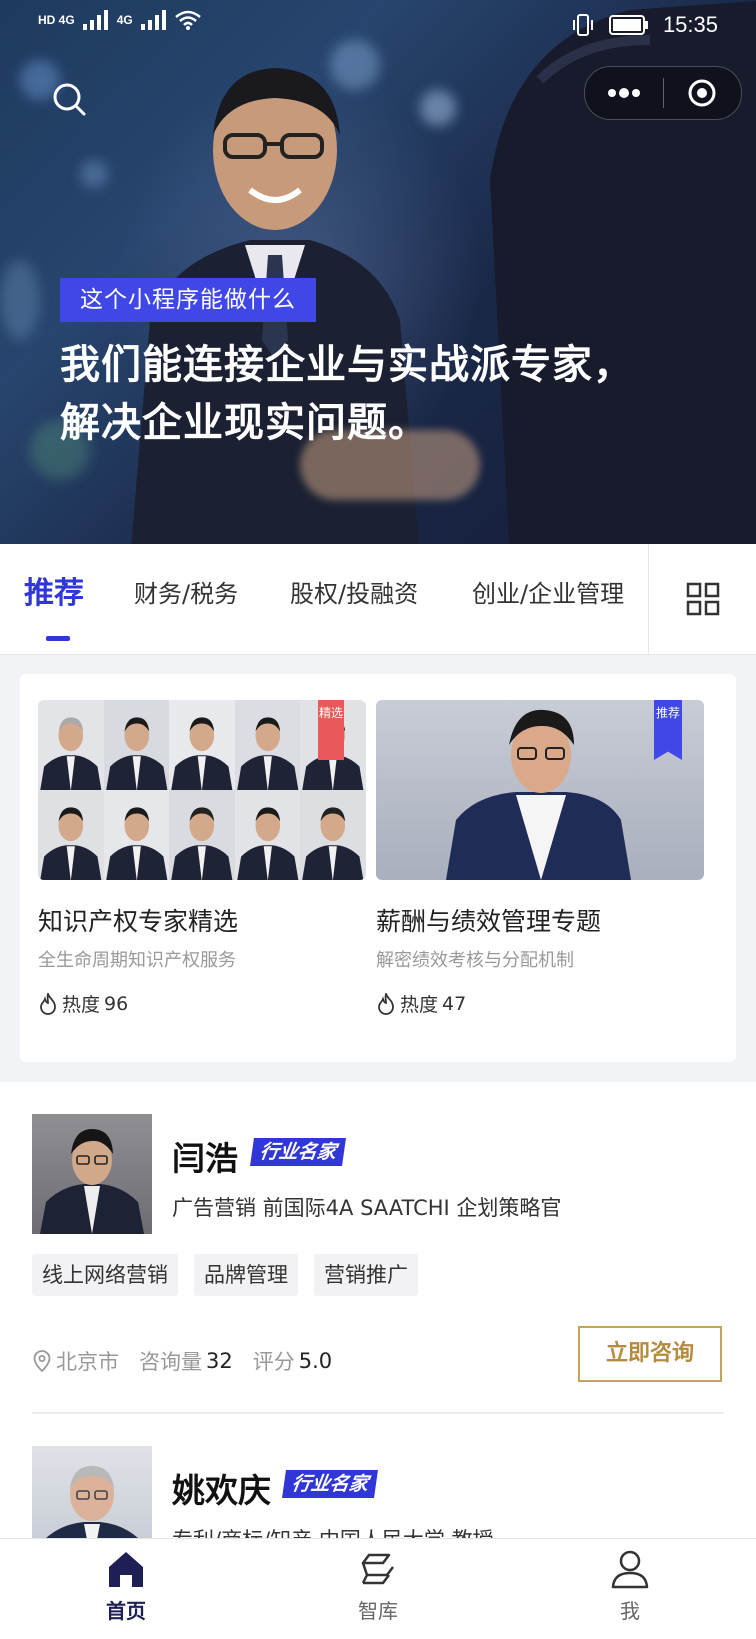 This screenshot has height=1639, width=756. What do you see at coordinates (87, 1362) in the screenshot?
I see `expert-city: 北京市` at bounding box center [87, 1362].